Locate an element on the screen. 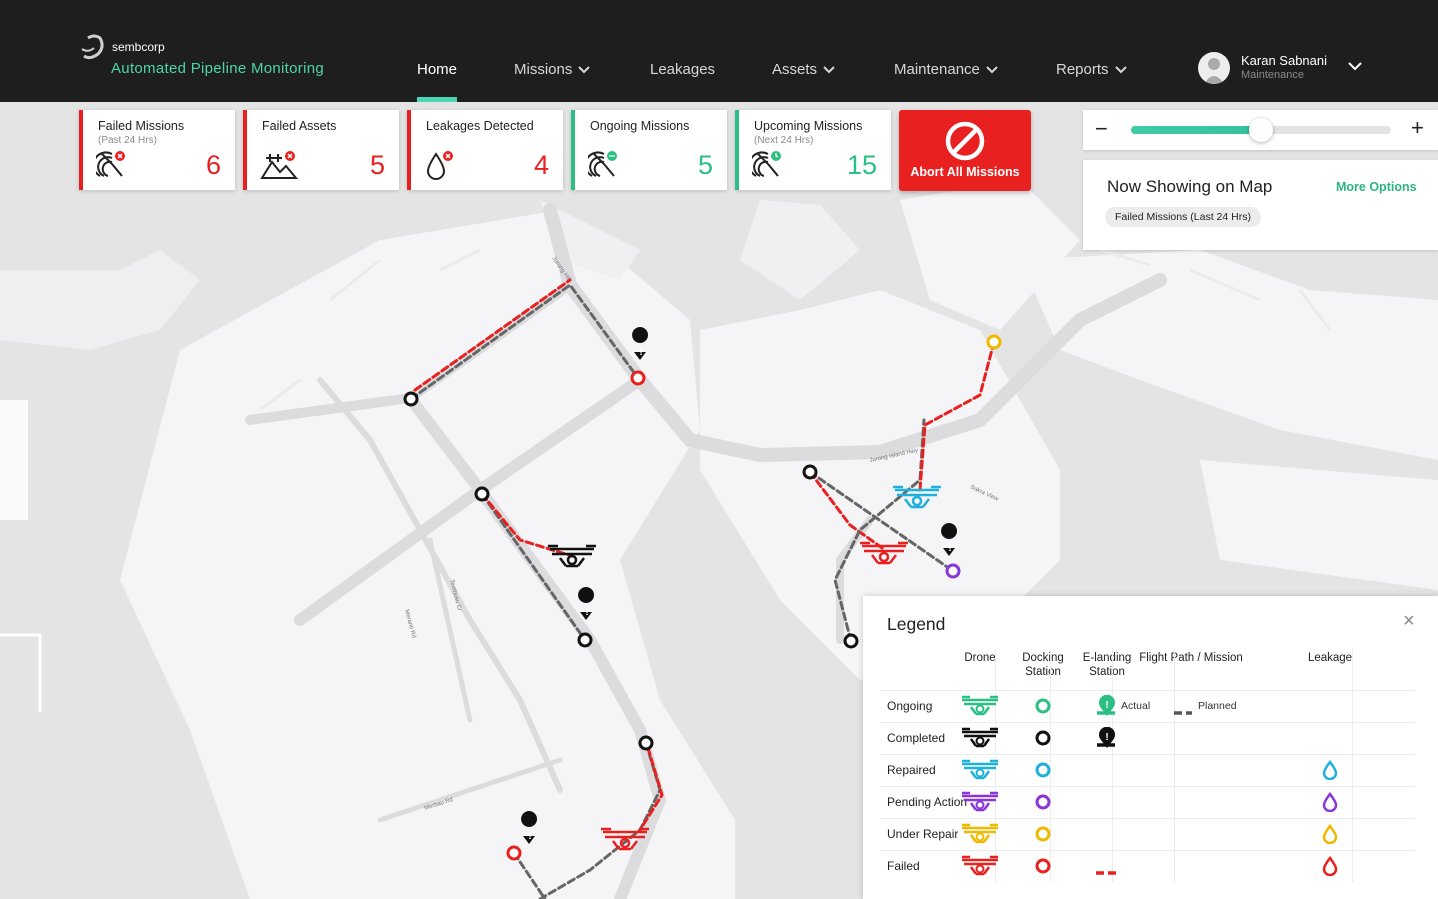  prohibited-icon is located at coordinates (965, 141).